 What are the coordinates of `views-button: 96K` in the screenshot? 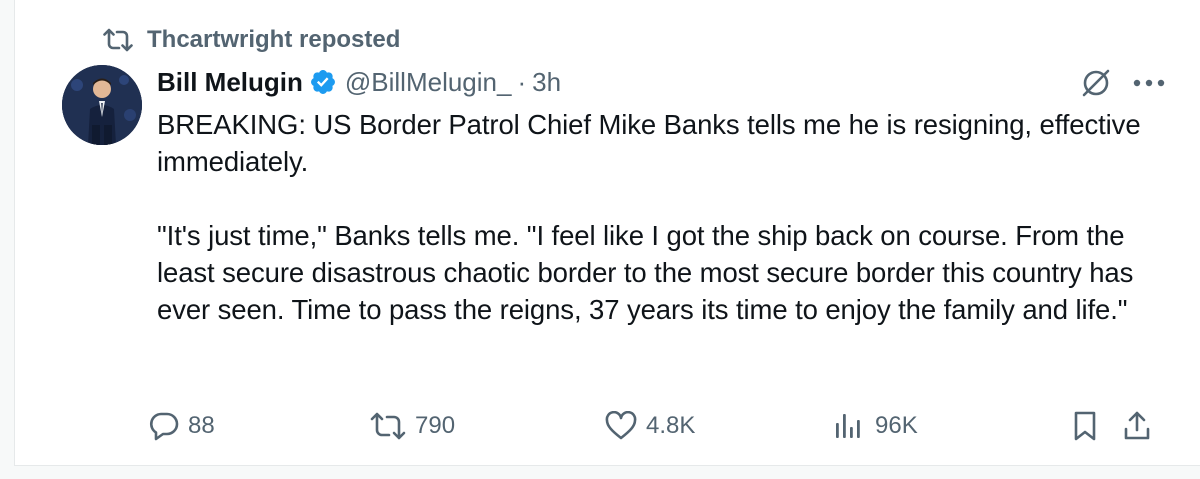 It's located at (875, 426).